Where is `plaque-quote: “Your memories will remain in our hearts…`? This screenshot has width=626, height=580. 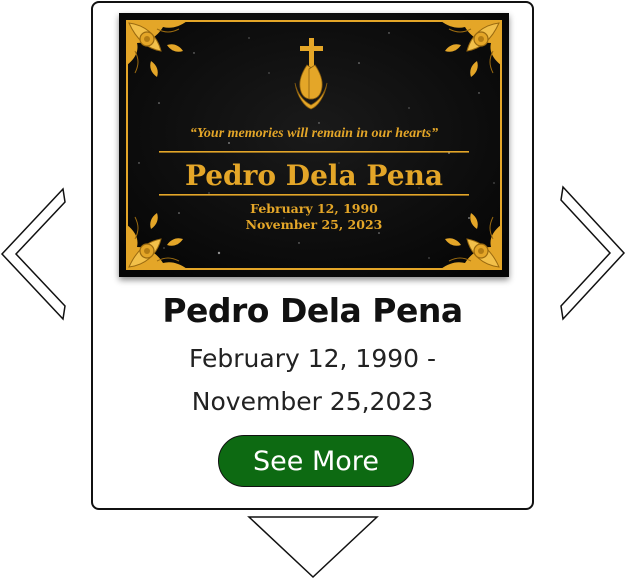
plaque-quote: “Your memories will remain in our hearts… is located at coordinates (314, 133).